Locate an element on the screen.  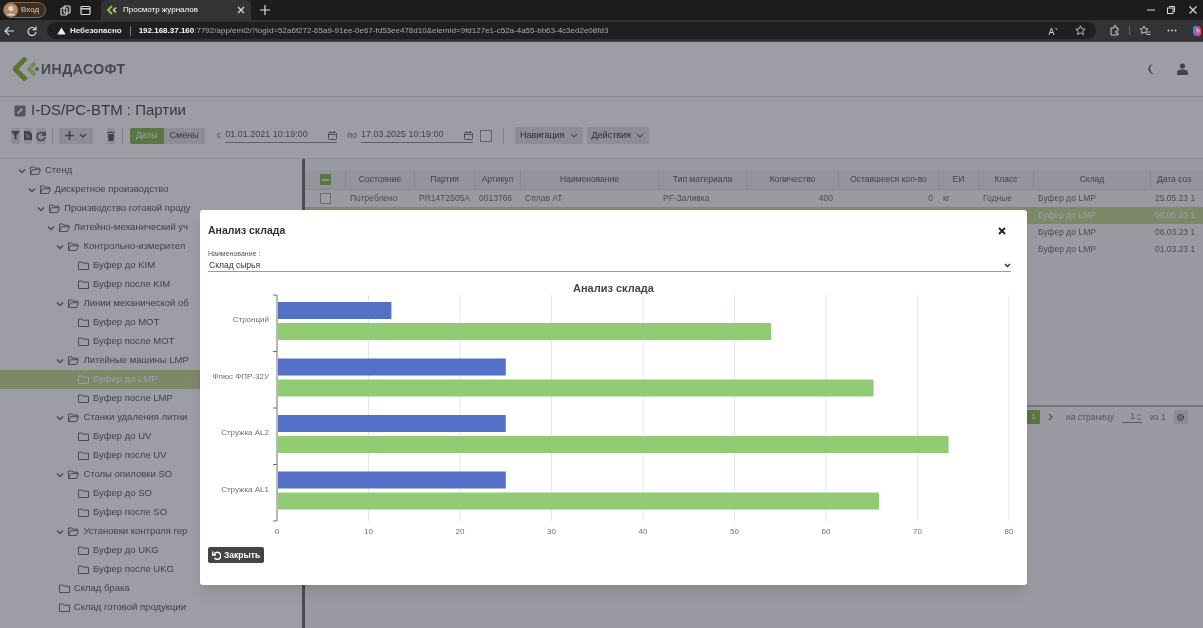
caret-icon is located at coordinates (573, 135).